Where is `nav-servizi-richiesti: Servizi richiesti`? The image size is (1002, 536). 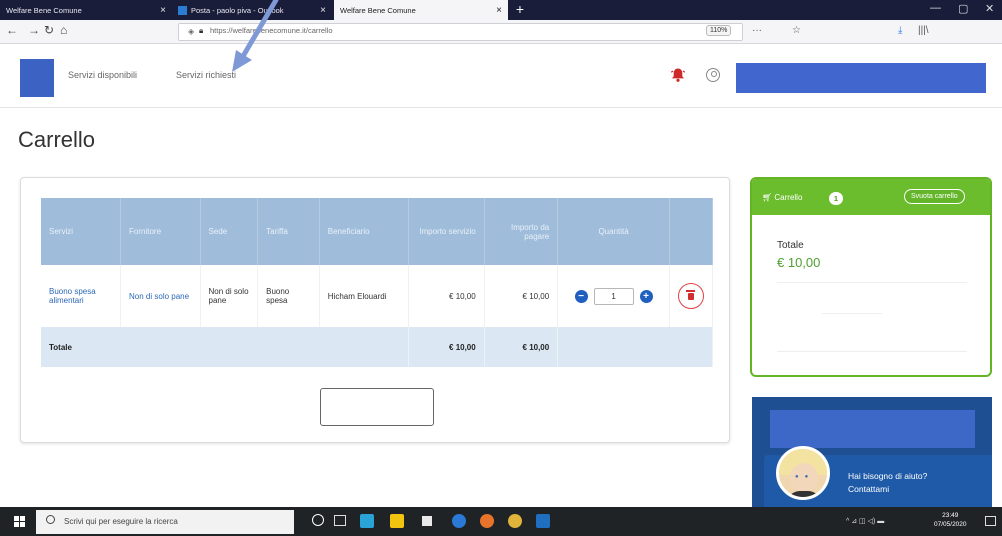 nav-servizi-richiesti: Servizi richiesti is located at coordinates (206, 75).